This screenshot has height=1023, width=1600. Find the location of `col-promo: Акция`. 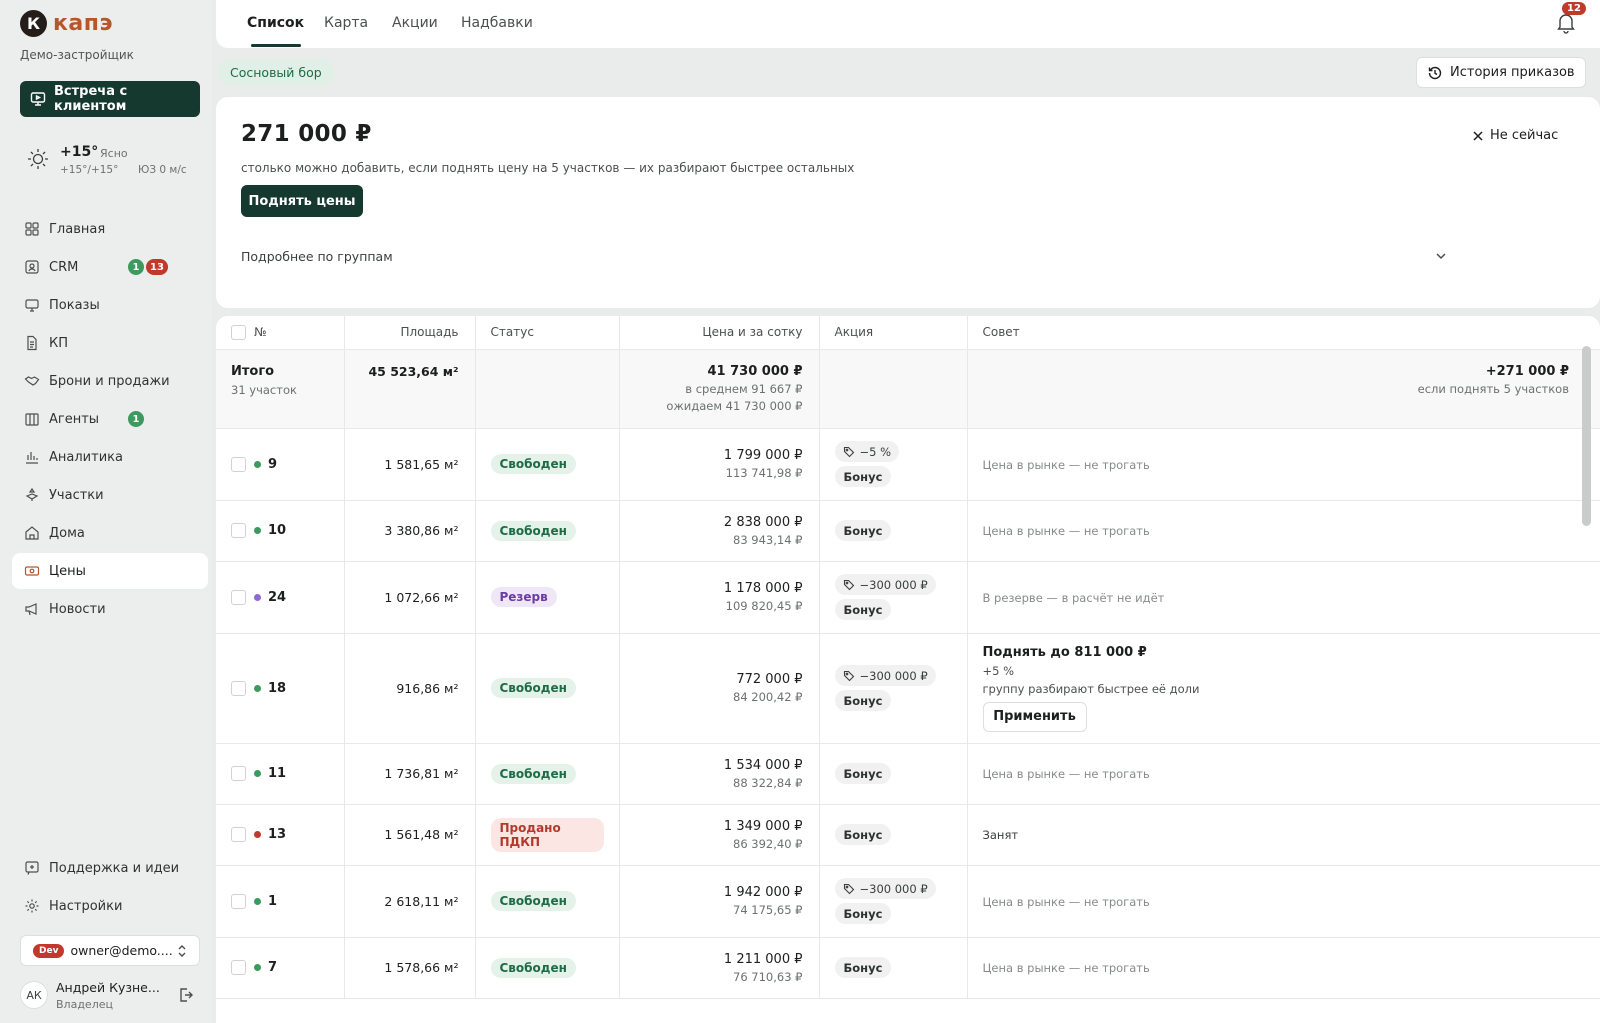

col-promo: Акция is located at coordinates (893, 333).